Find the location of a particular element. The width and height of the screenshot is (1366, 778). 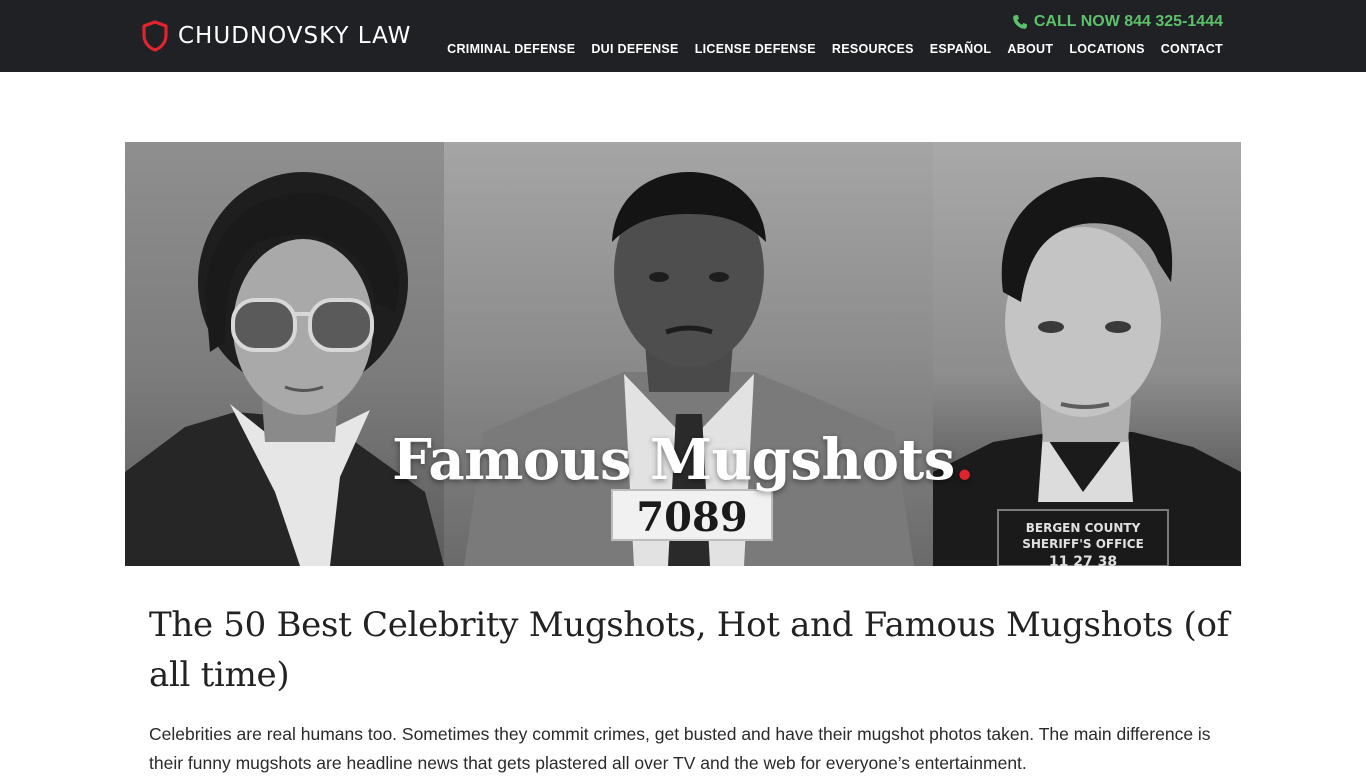

logo-text: CHUDNOVSKY LAW is located at coordinates (295, 36).